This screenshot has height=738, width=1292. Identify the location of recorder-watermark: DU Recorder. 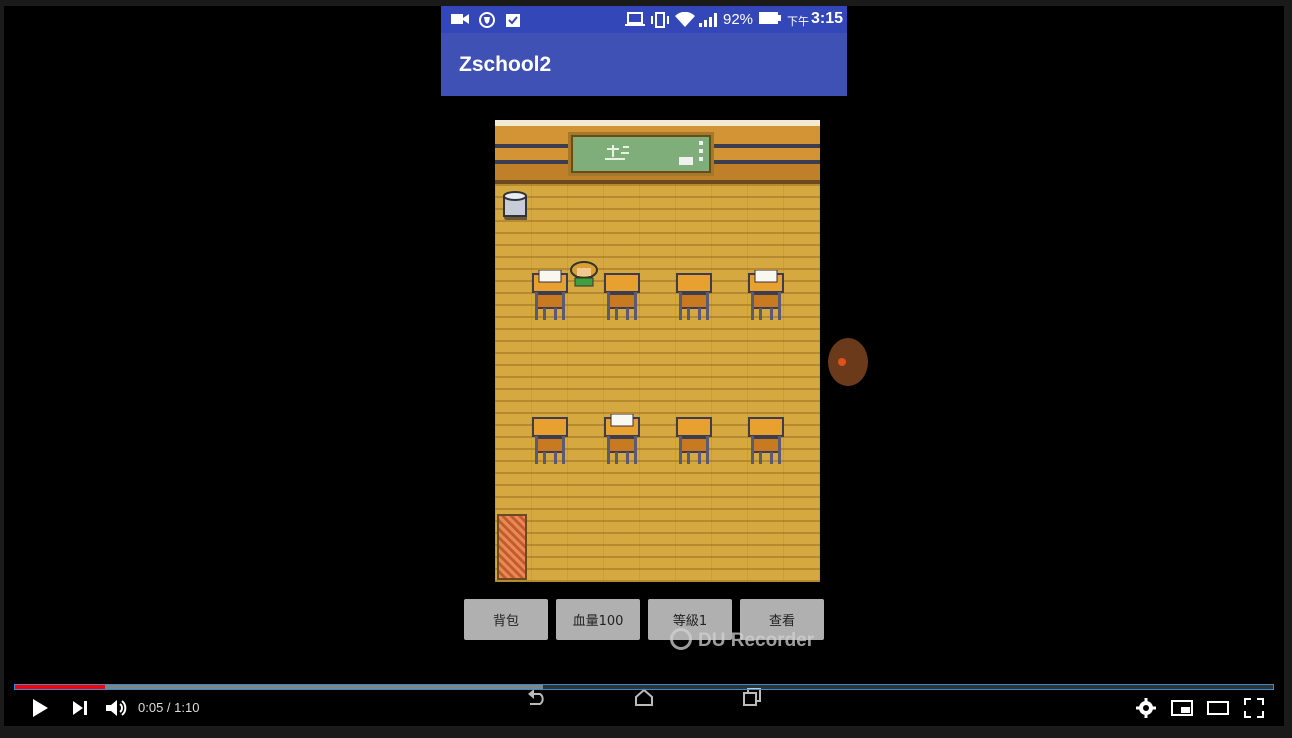
(742, 640).